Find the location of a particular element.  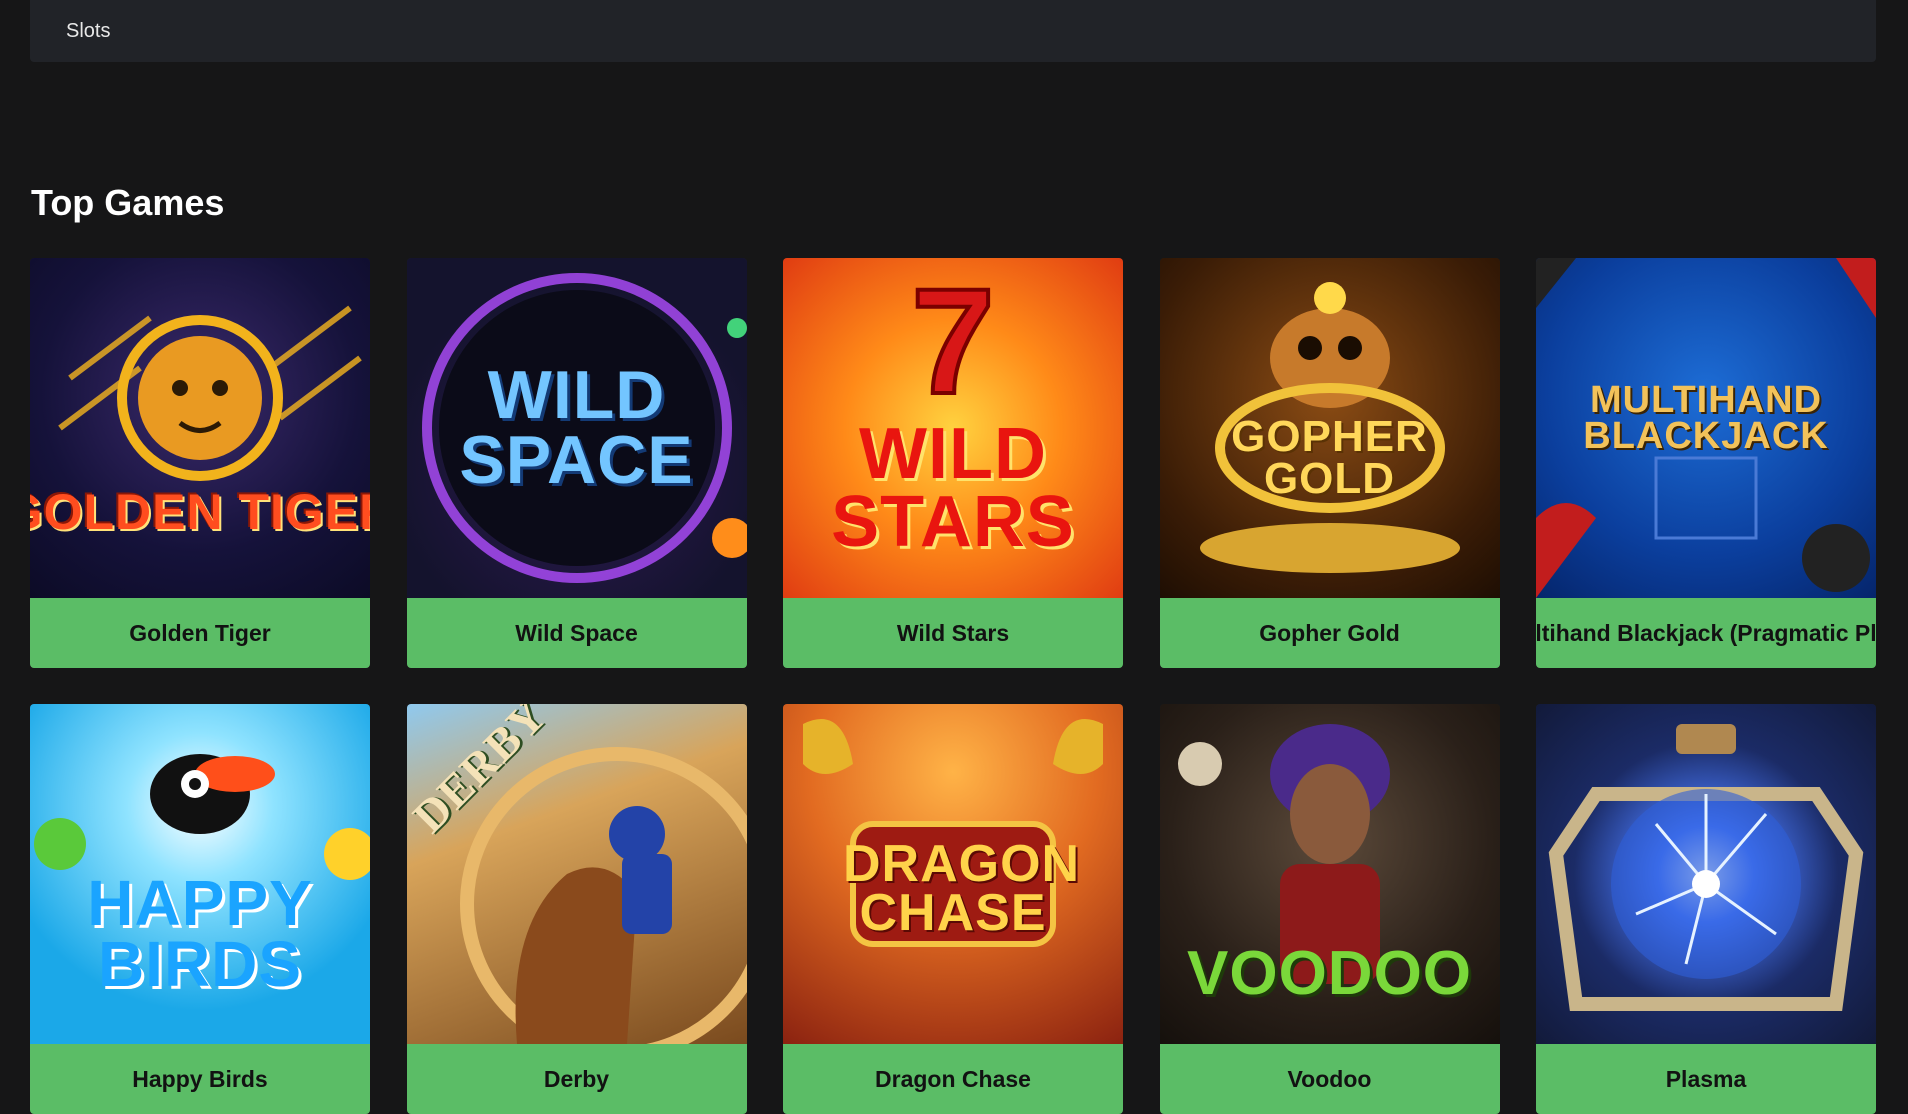

category-bar: Slots is located at coordinates (953, 31).